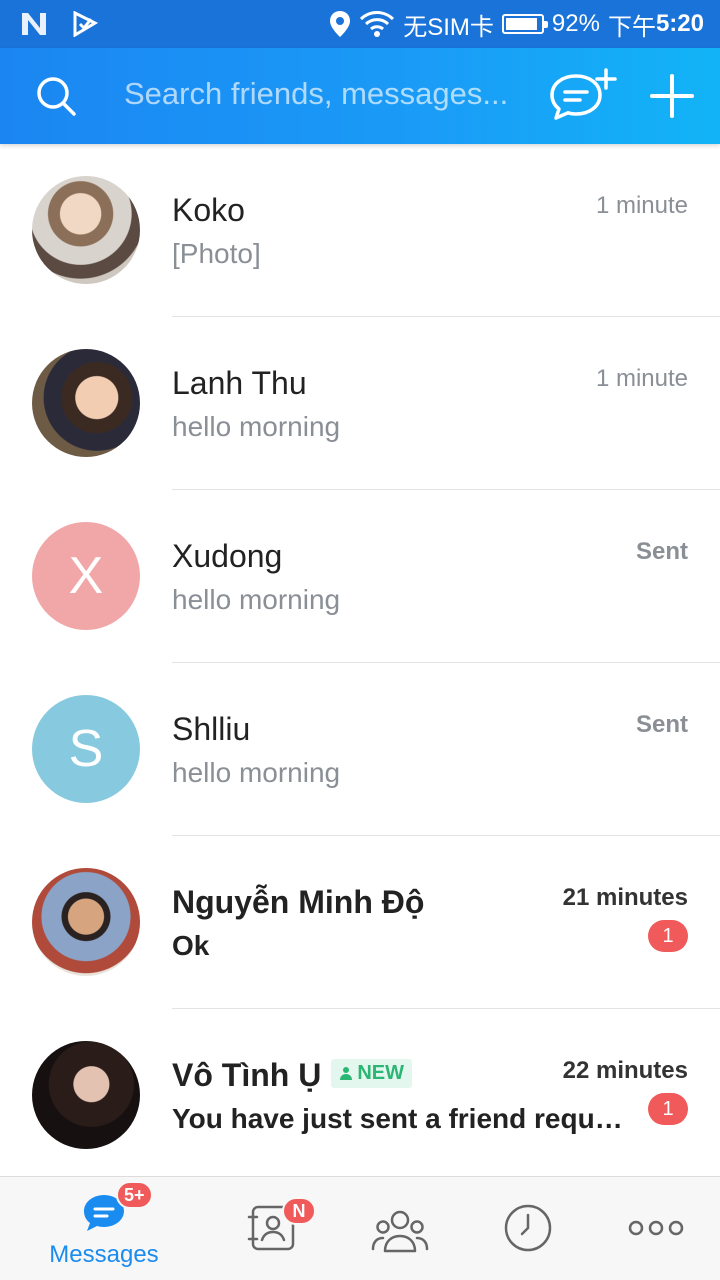 This screenshot has width=720, height=1280. I want to click on wifi-icon, so click(377, 24).